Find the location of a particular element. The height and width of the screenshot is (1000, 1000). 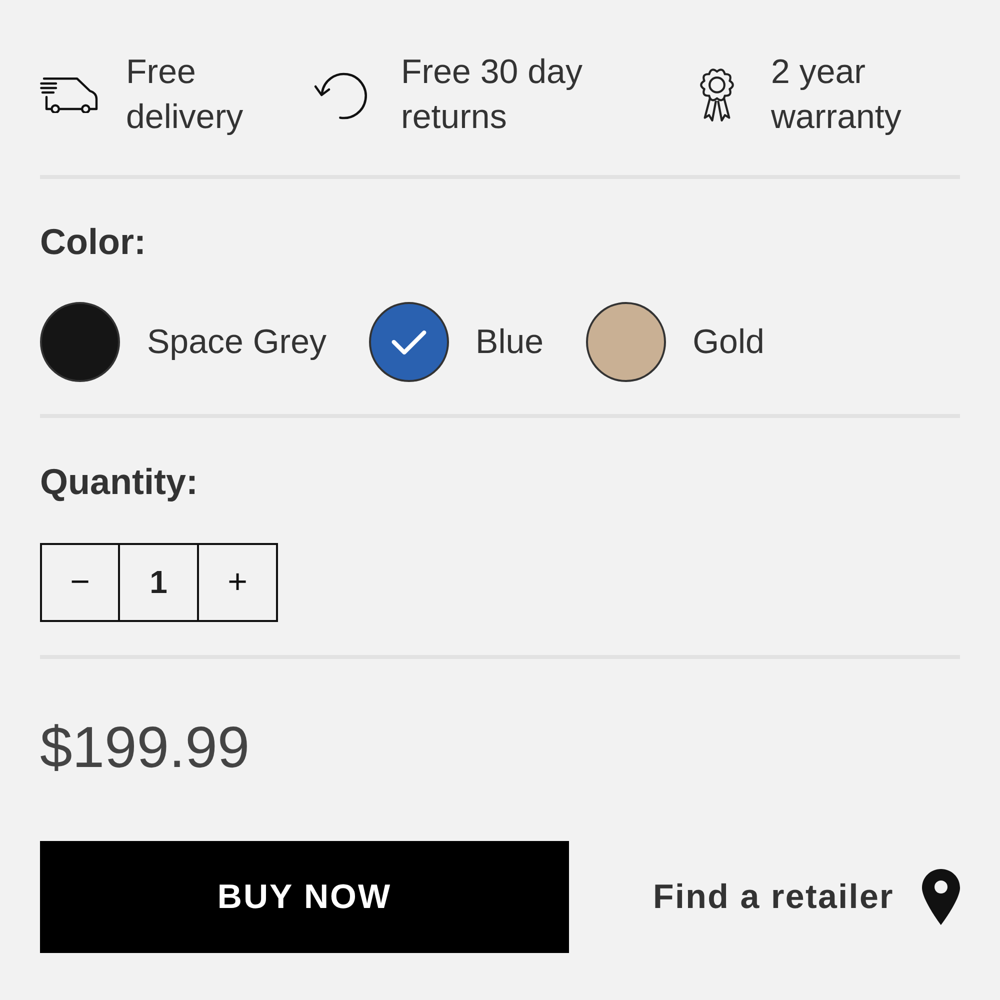

feature-label: Free delivery is located at coordinates (185, 95).